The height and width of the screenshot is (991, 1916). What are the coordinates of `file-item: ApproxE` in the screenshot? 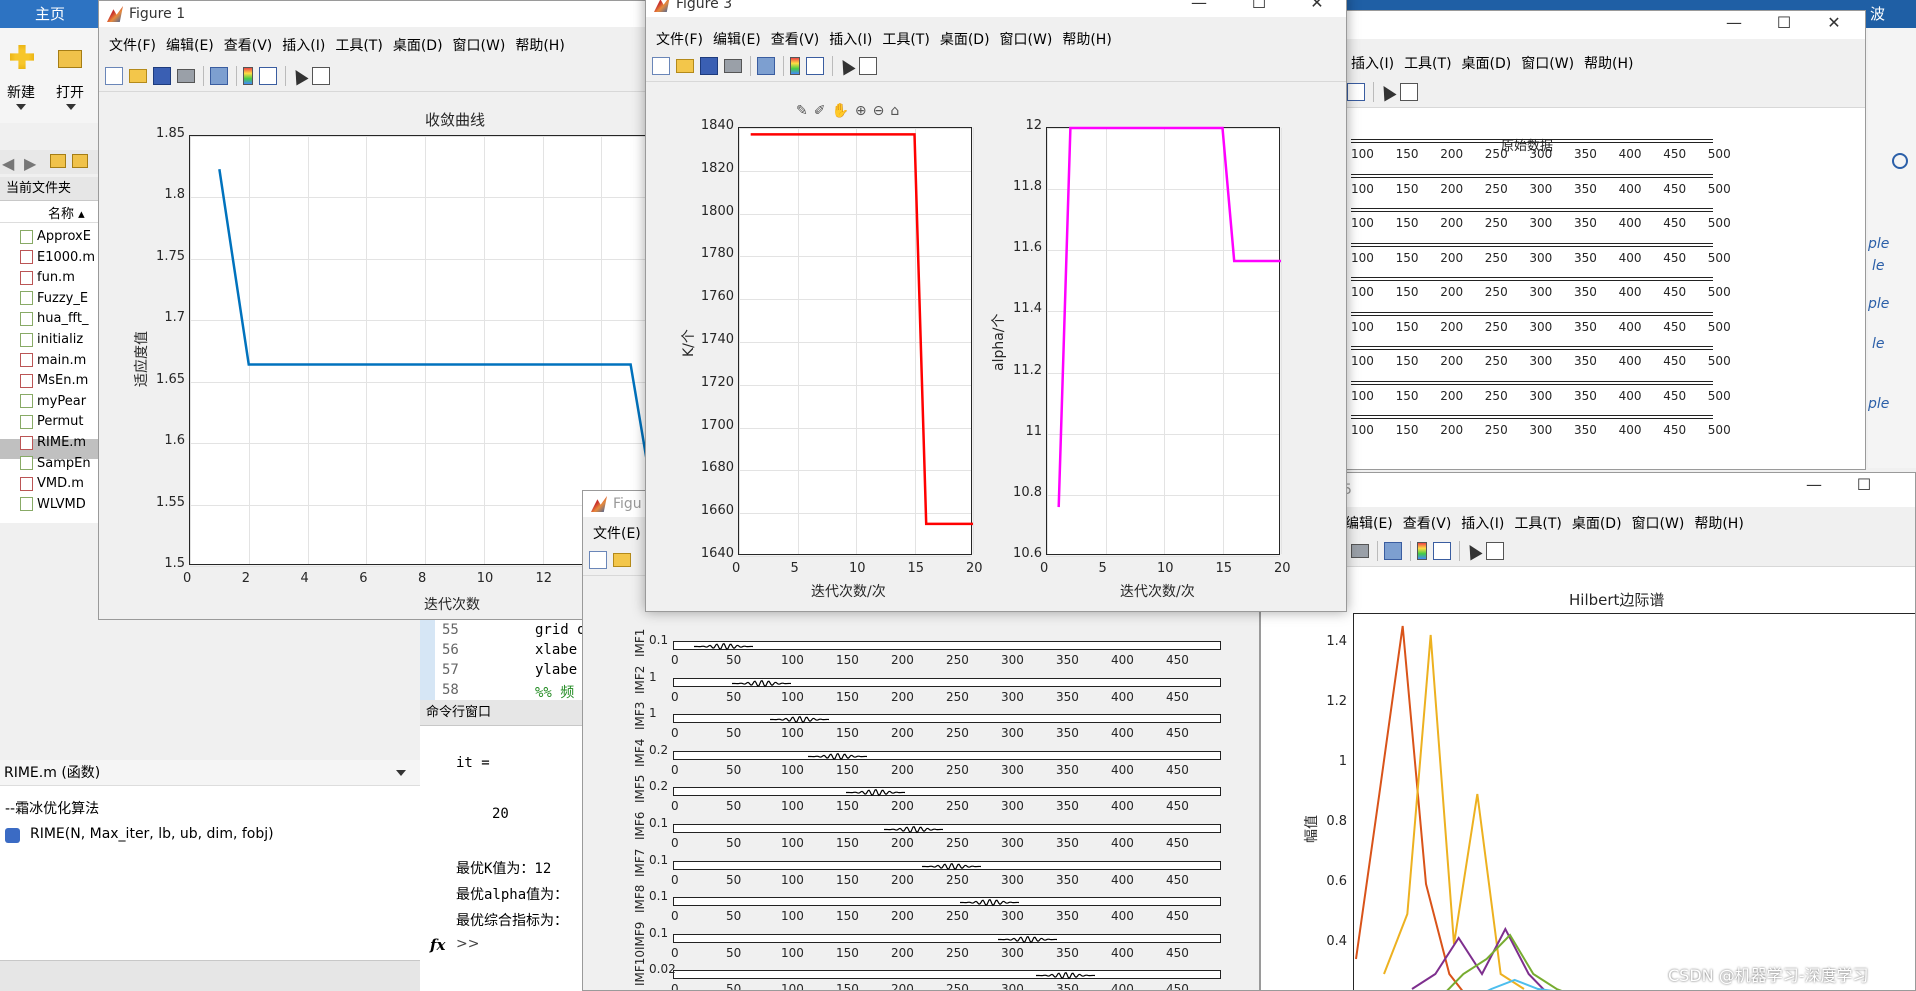 It's located at (55, 236).